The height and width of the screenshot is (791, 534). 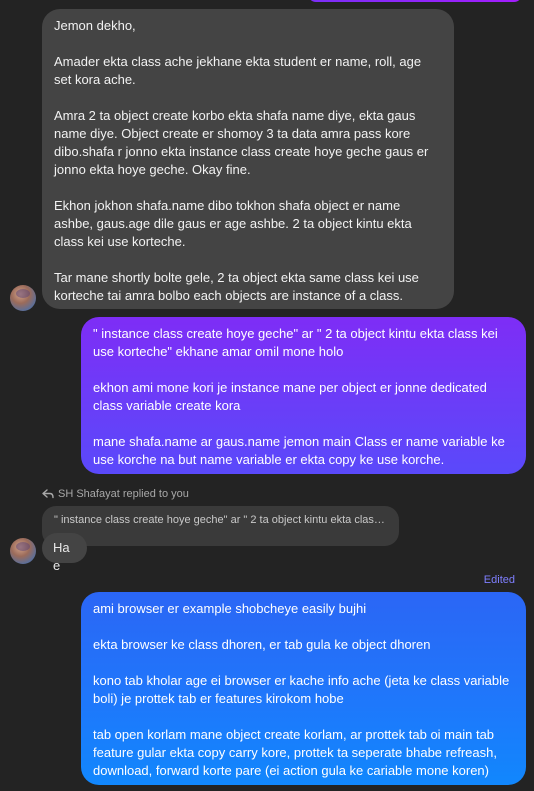 What do you see at coordinates (64, 553) in the screenshot?
I see `incoming-message-bubble-hae: Hae` at bounding box center [64, 553].